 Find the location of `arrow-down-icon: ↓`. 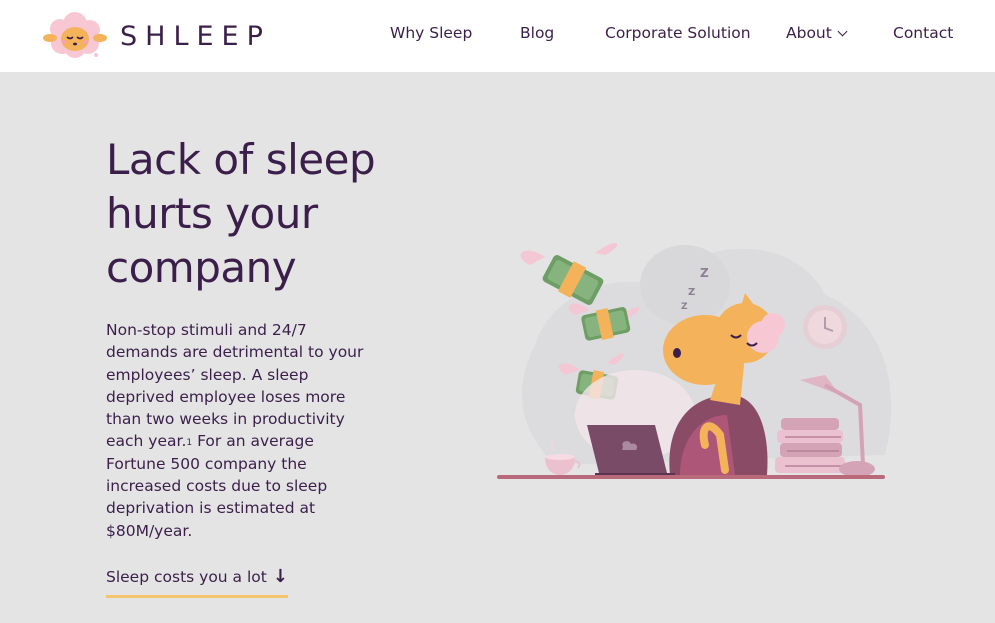

arrow-down-icon: ↓ is located at coordinates (280, 576).